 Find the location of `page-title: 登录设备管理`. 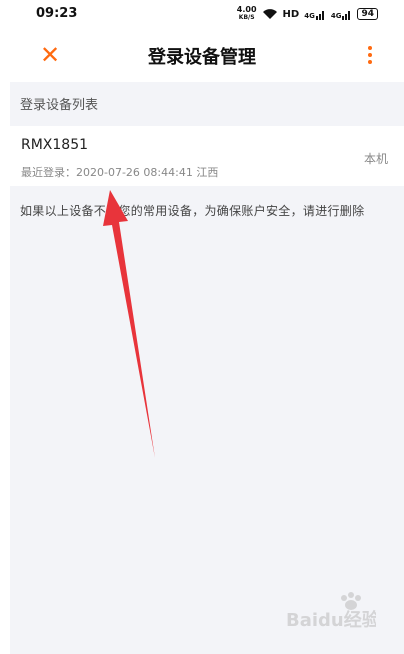

page-title: 登录设备管理 is located at coordinates (202, 57).